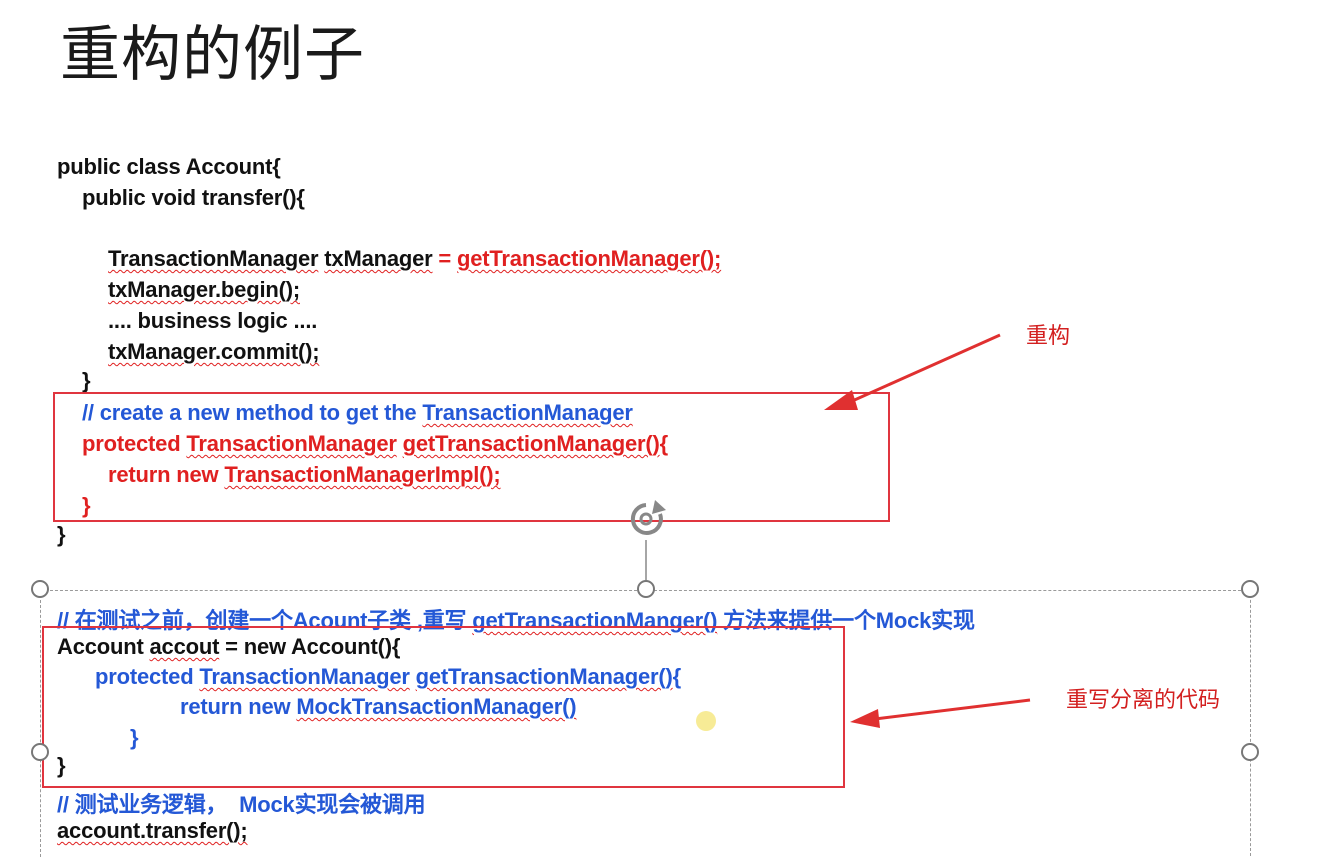 The width and height of the screenshot is (1332, 857). Describe the element at coordinates (648, 540) in the screenshot. I see `rotate-handle-icon` at that location.